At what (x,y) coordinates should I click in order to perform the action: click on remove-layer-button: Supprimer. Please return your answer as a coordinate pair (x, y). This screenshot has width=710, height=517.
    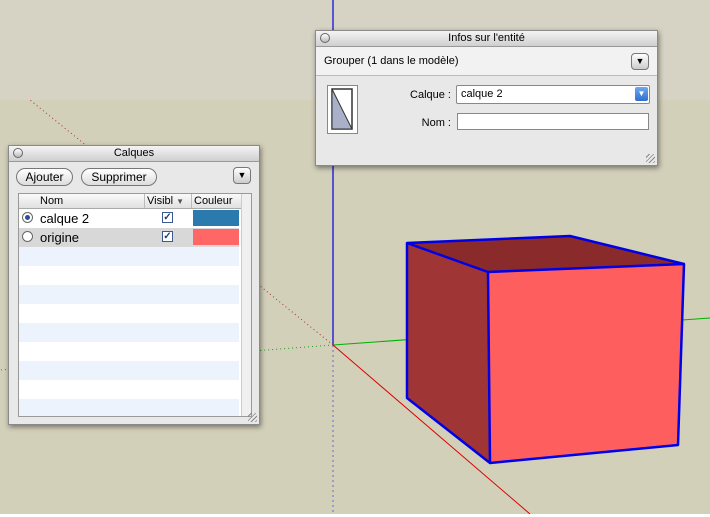
    Looking at the image, I should click on (119, 177).